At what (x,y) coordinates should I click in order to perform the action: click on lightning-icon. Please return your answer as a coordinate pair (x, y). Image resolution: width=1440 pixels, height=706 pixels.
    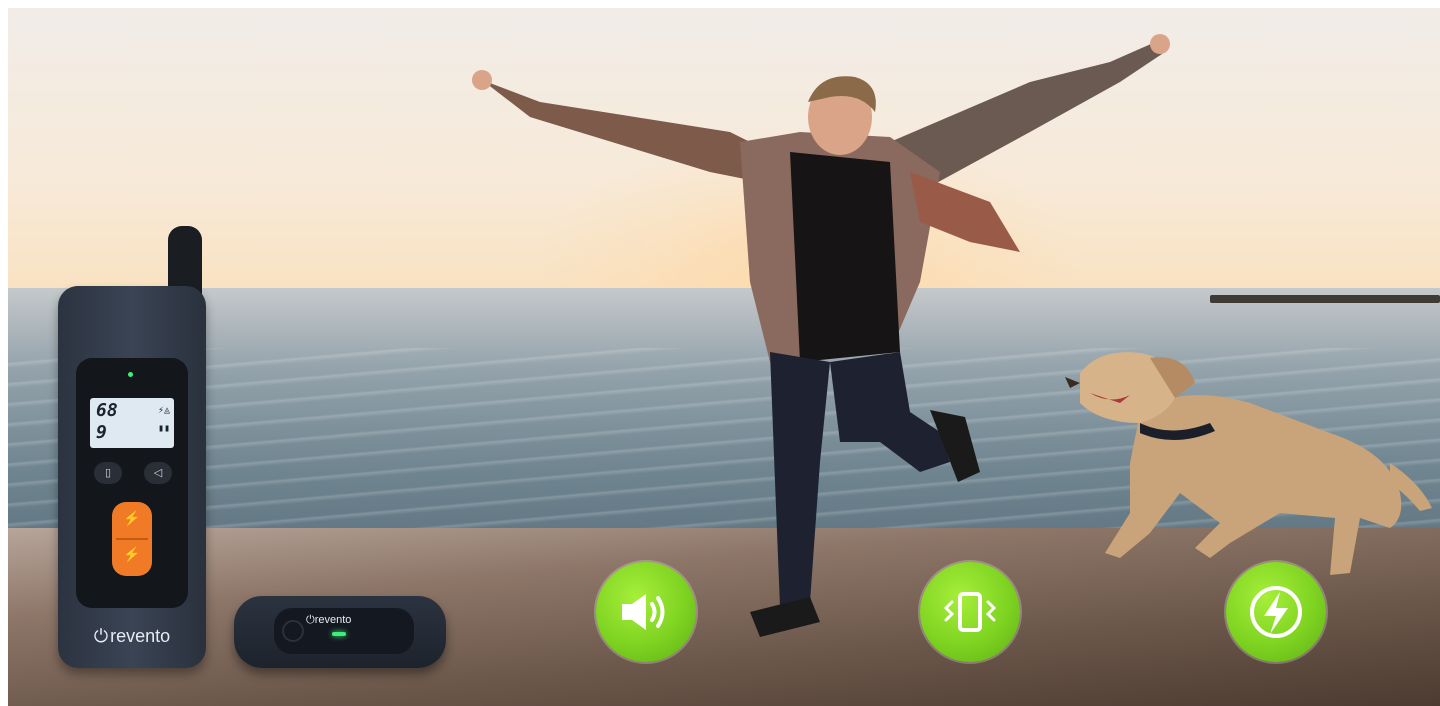
    Looking at the image, I should click on (1276, 612).